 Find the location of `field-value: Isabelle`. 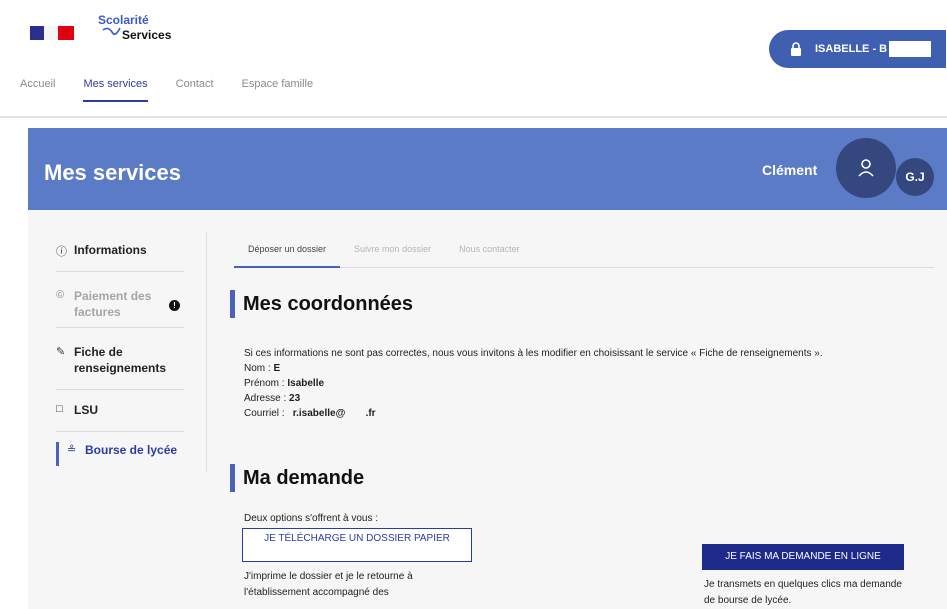

field-value: Isabelle is located at coordinates (306, 383).